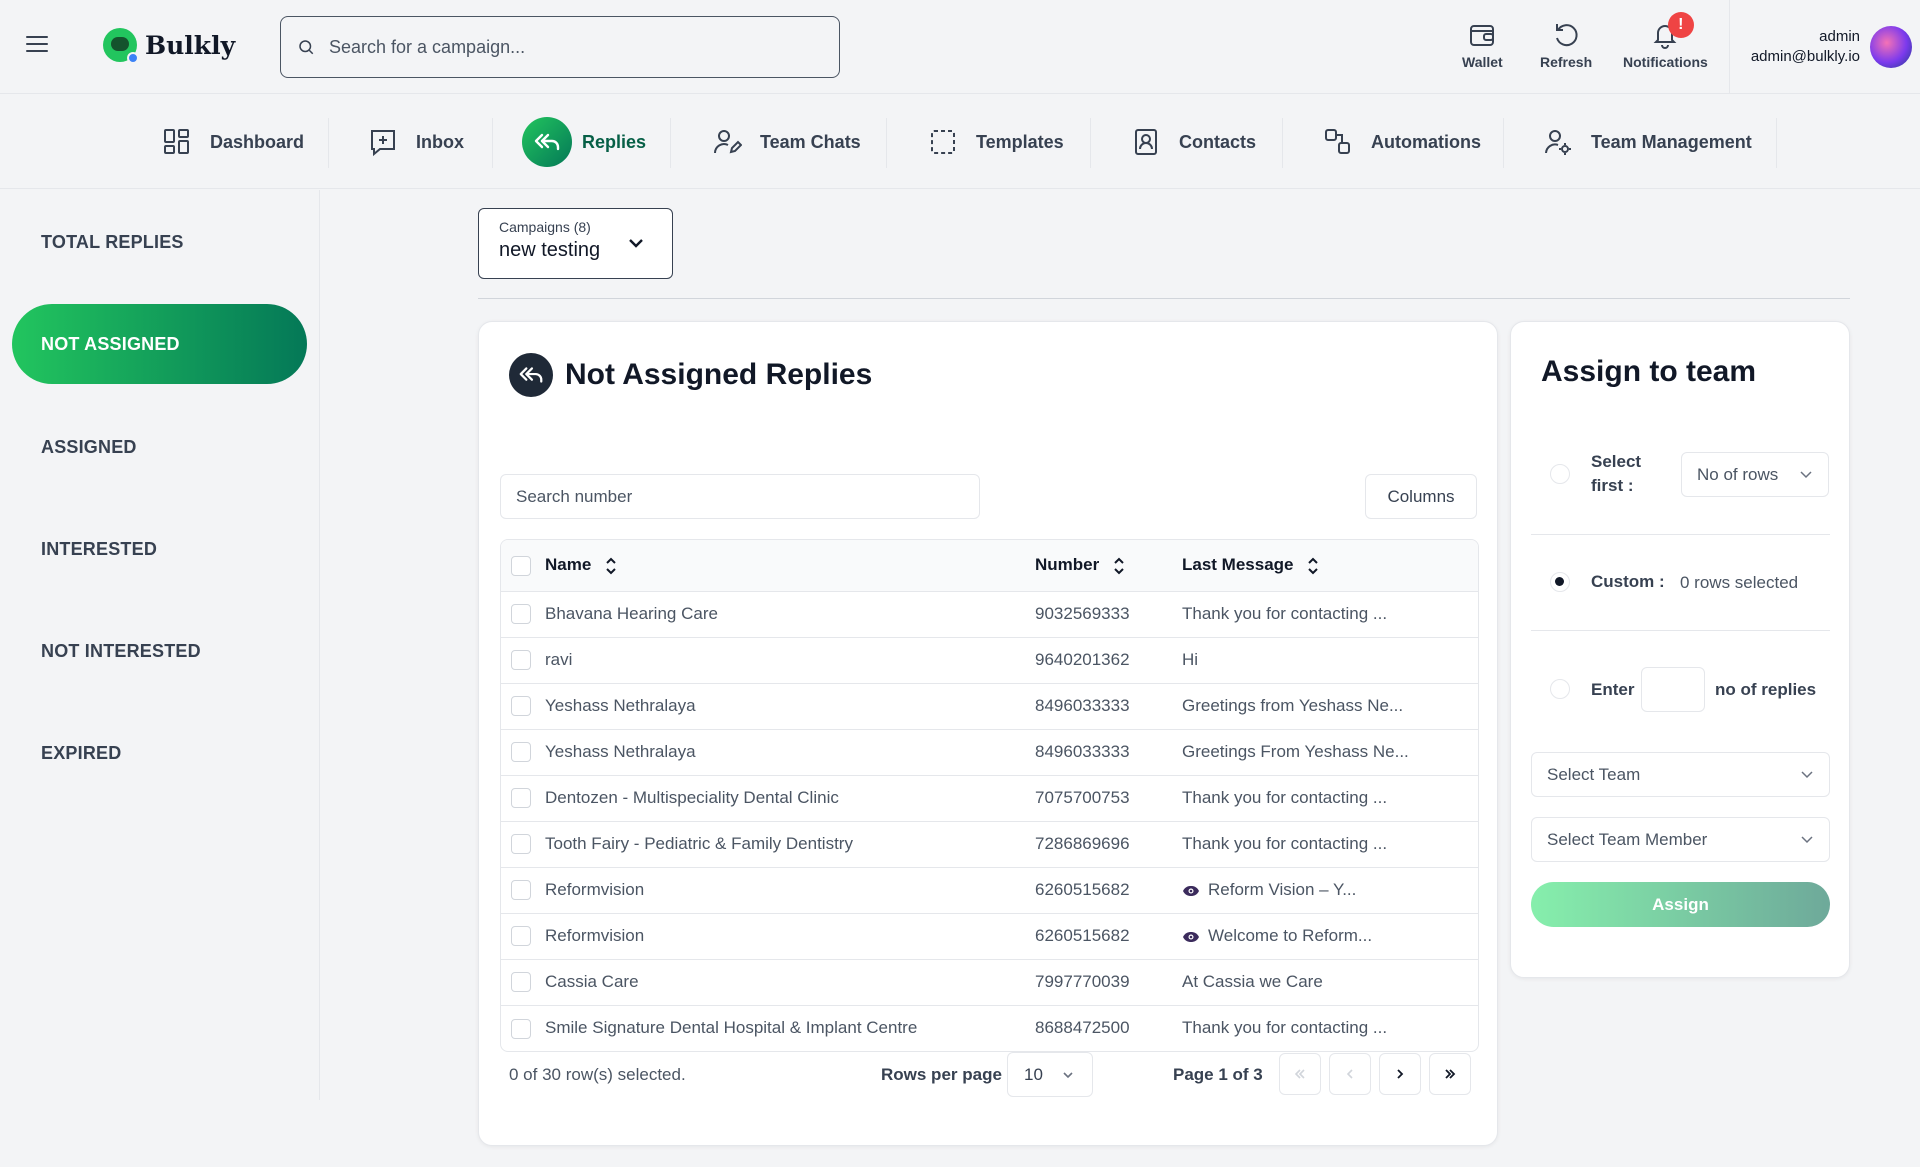 This screenshot has width=1920, height=1167. What do you see at coordinates (1665, 41) in the screenshot?
I see `notifications-button: ! Notifications` at bounding box center [1665, 41].